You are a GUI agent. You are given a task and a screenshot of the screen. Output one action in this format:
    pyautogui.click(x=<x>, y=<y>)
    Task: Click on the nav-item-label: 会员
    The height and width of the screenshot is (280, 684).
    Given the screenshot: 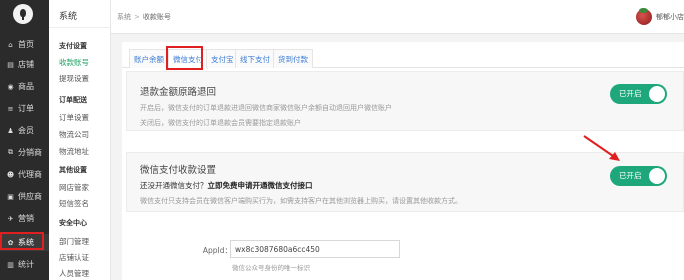 What is the action you would take?
    pyautogui.click(x=26, y=130)
    